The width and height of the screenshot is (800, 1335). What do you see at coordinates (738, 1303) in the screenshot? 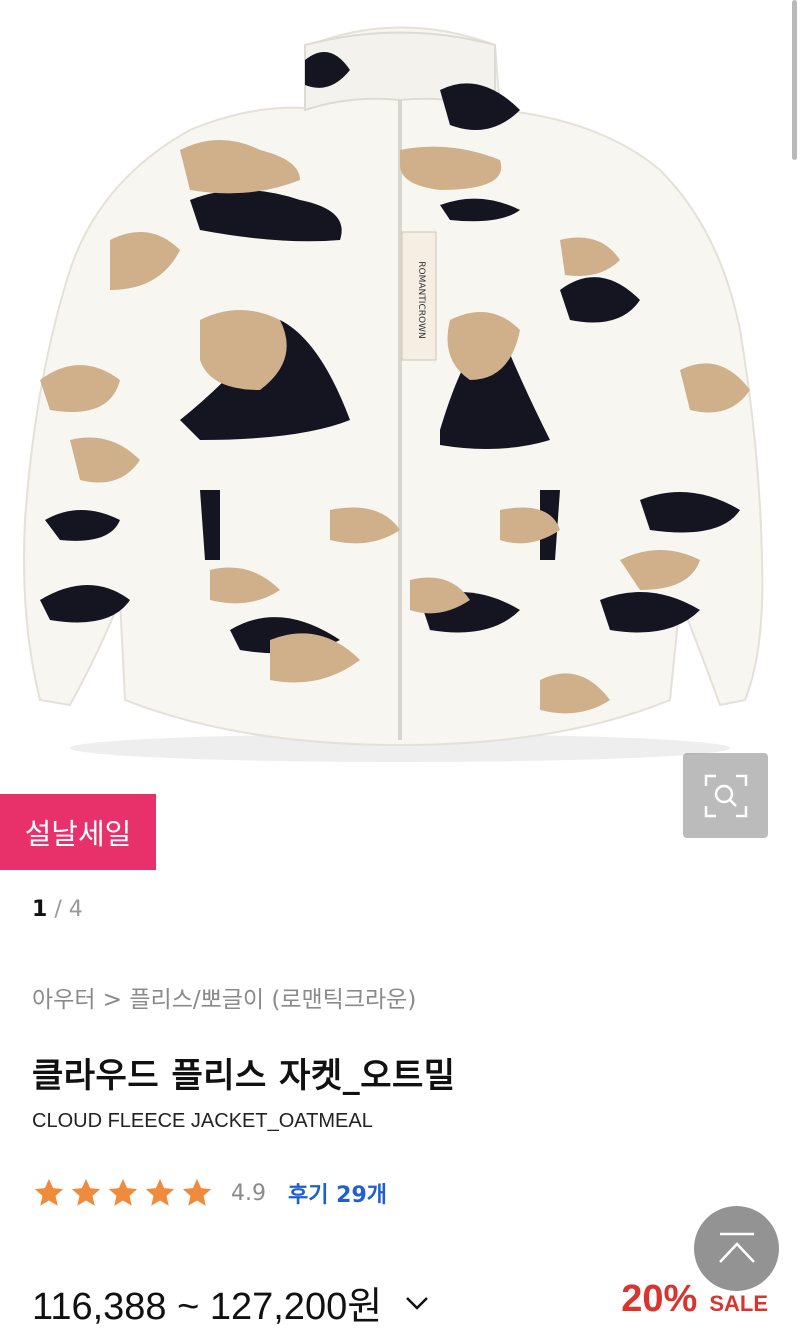
I see `sale-label: SALE` at bounding box center [738, 1303].